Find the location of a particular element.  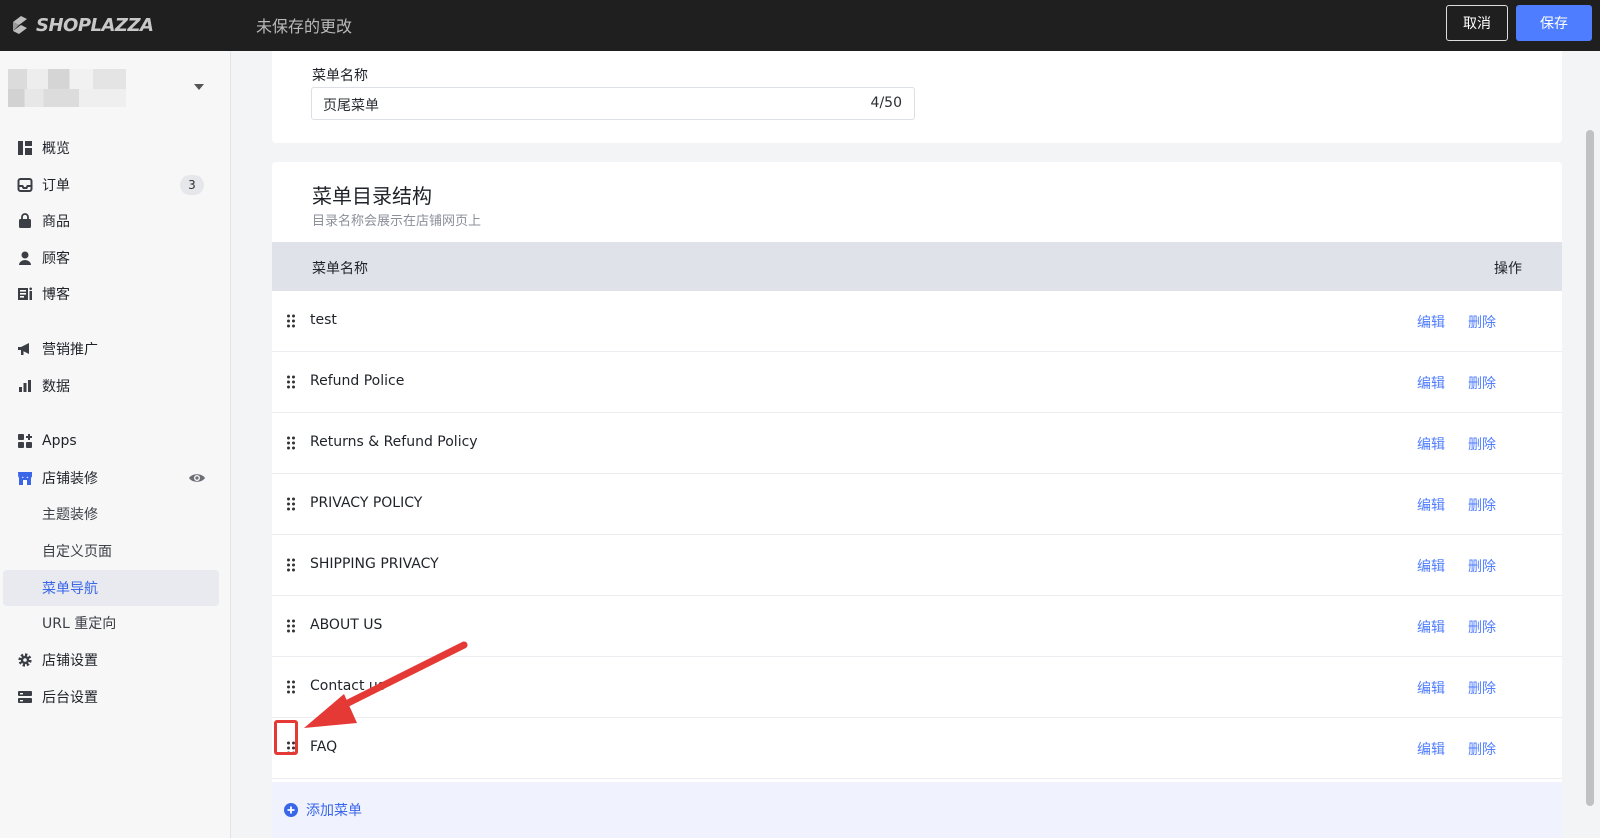

menu-item-name: Contact us is located at coordinates (348, 686).